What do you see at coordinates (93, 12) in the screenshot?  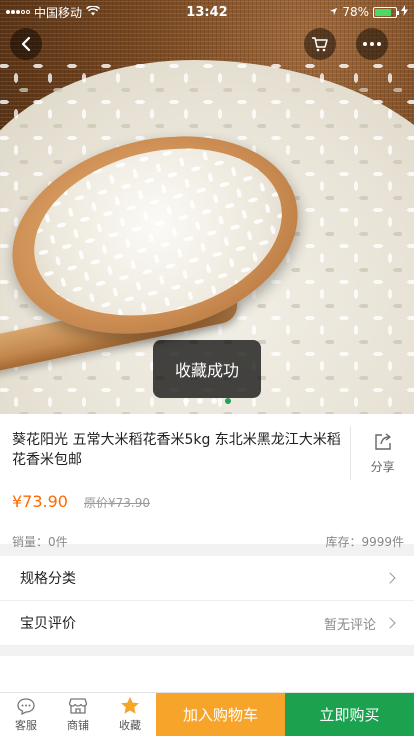 I see `wifi-icon` at bounding box center [93, 12].